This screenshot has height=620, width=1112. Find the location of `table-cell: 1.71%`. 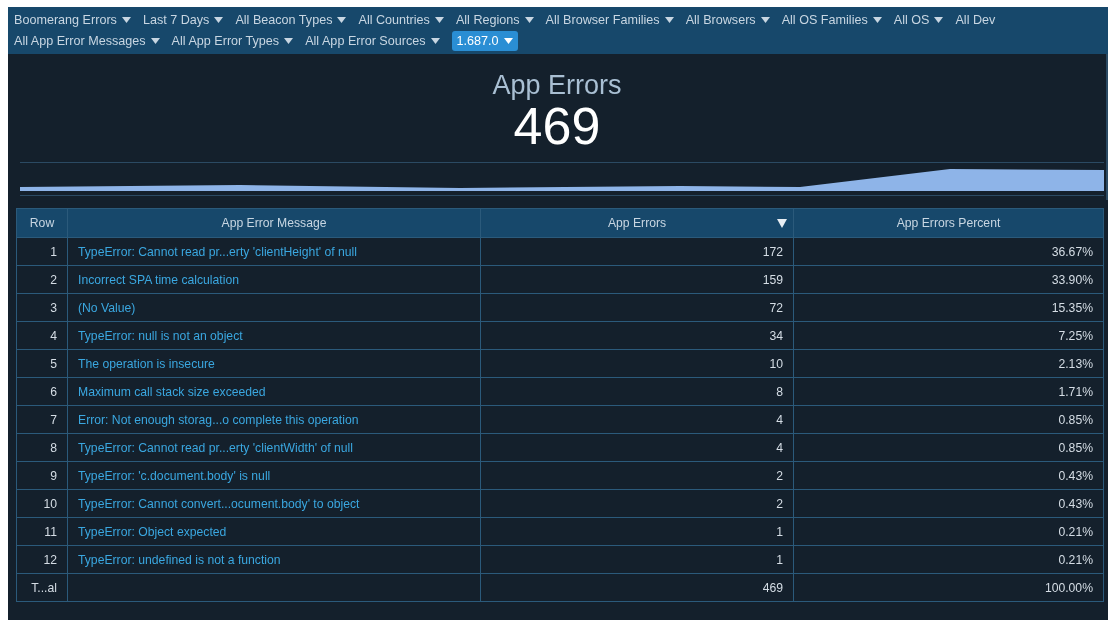

table-cell: 1.71% is located at coordinates (948, 391).